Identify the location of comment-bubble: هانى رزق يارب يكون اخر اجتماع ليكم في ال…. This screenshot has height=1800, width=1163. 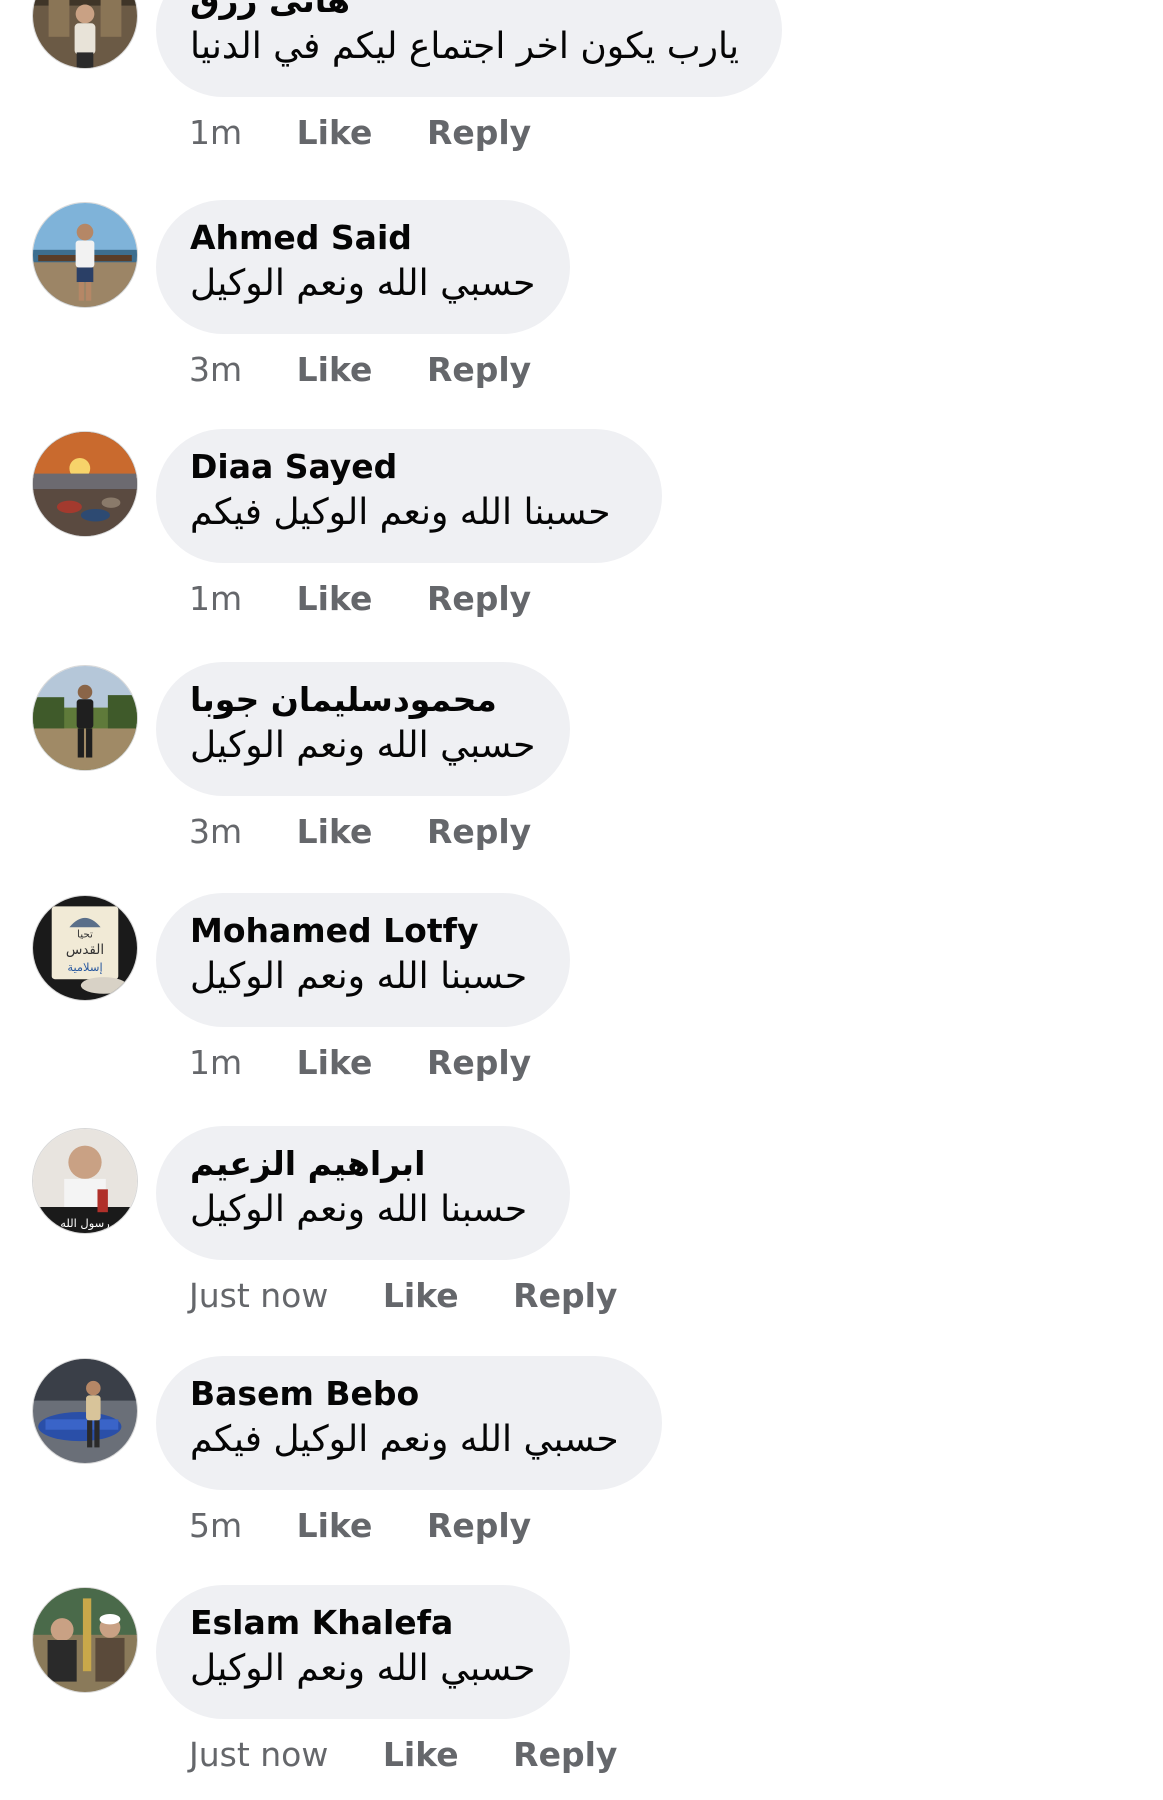
(469, 48).